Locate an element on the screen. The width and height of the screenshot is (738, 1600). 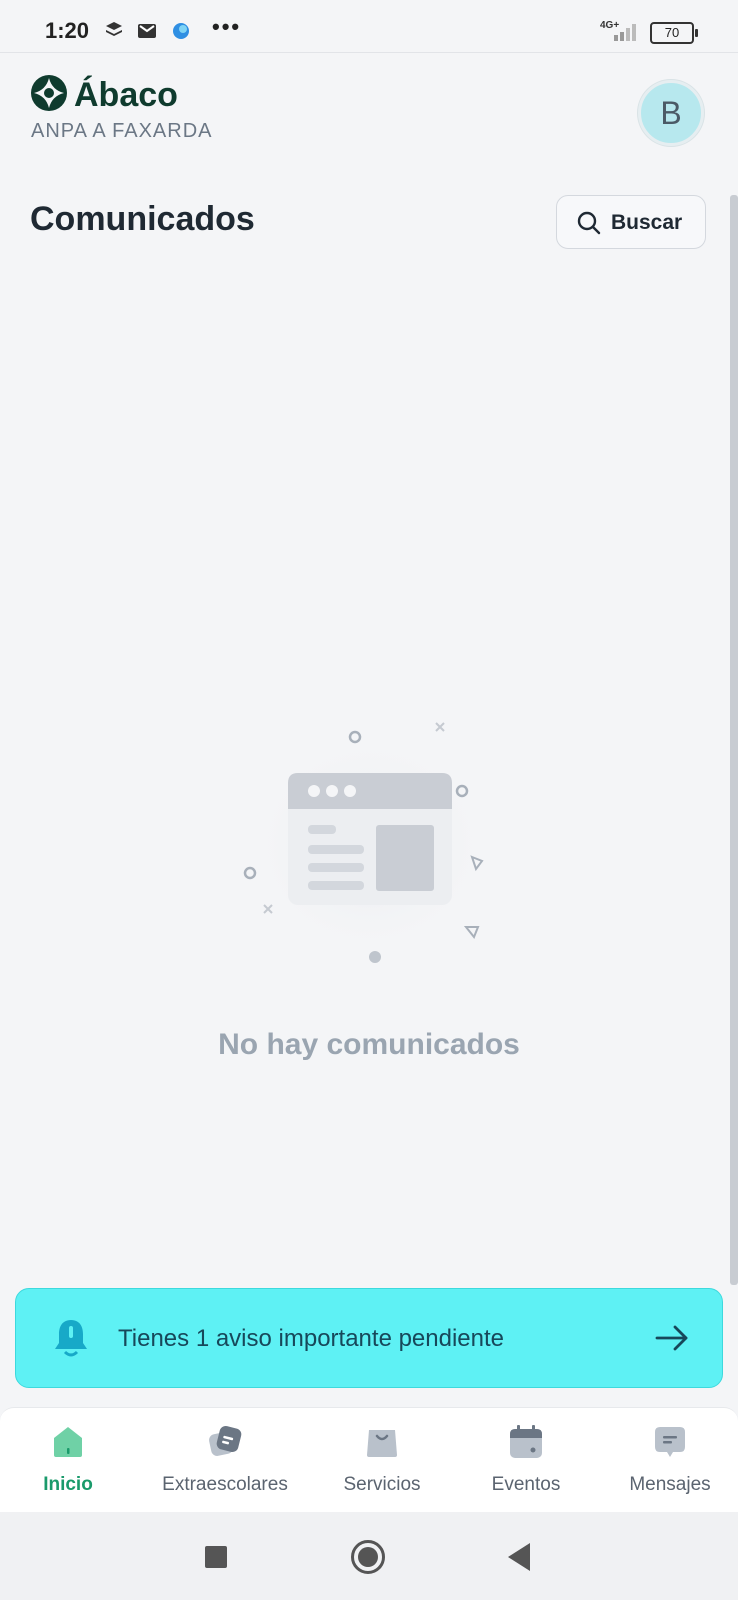
nav-item-extraescolares: Extraescolares is located at coordinates (225, 1460).